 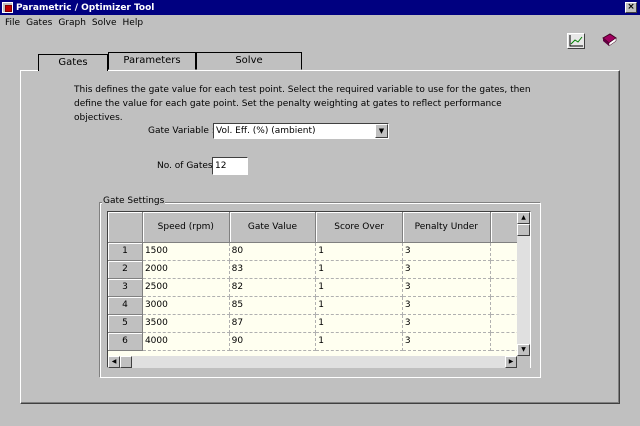 What do you see at coordinates (39, 23) in the screenshot?
I see `menu-gates: Gates` at bounding box center [39, 23].